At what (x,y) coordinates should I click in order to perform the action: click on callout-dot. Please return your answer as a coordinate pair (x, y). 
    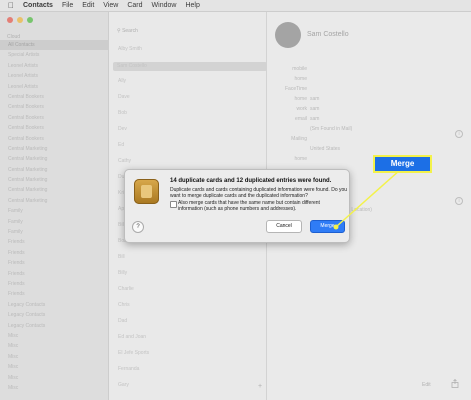
    Looking at the image, I should click on (336, 227).